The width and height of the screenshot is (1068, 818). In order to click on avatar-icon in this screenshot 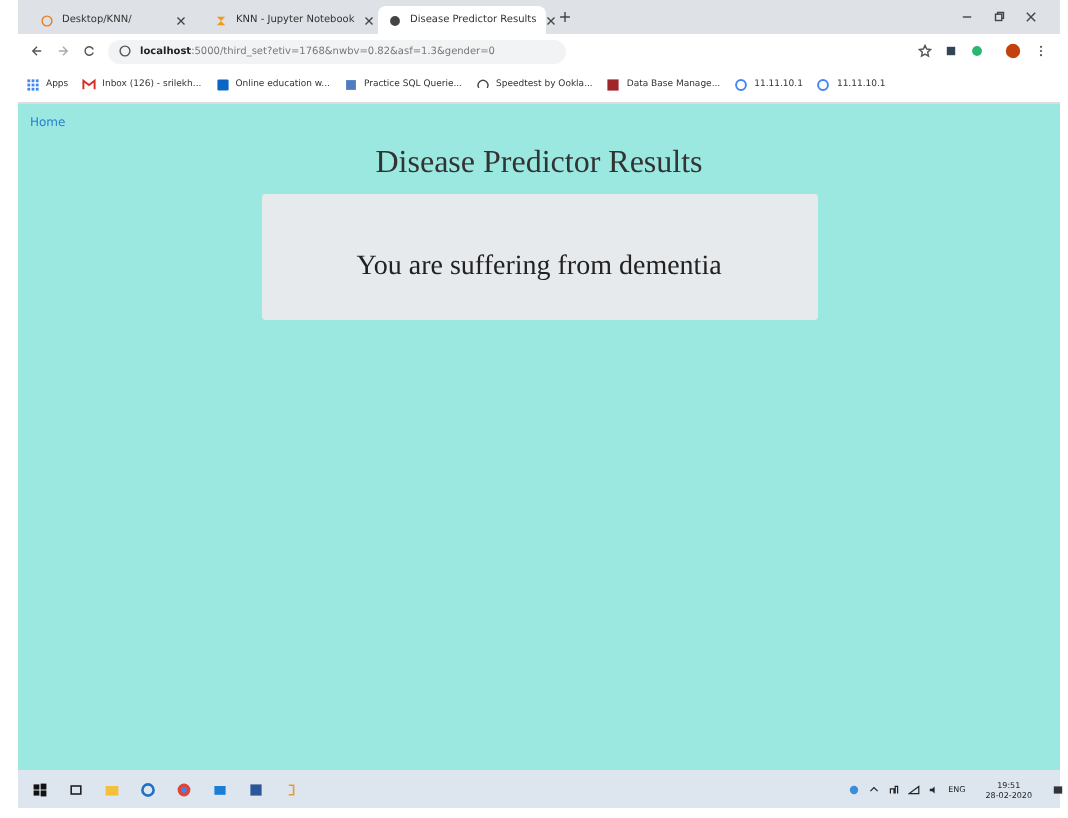, I will do `click(1013, 51)`.